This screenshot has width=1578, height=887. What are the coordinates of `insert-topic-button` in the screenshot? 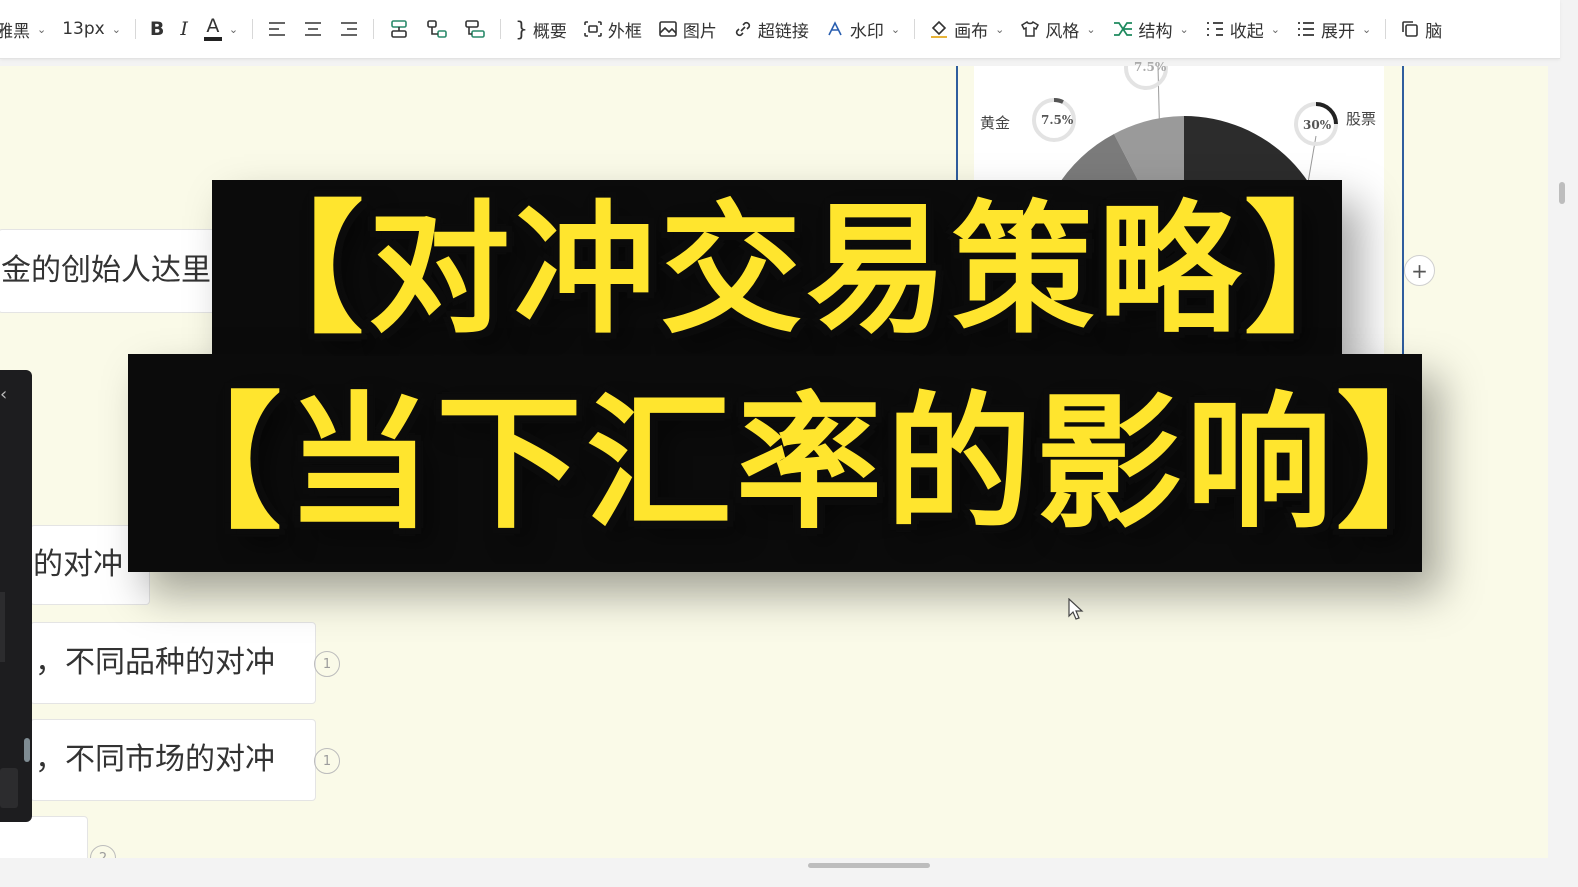 It's located at (399, 29).